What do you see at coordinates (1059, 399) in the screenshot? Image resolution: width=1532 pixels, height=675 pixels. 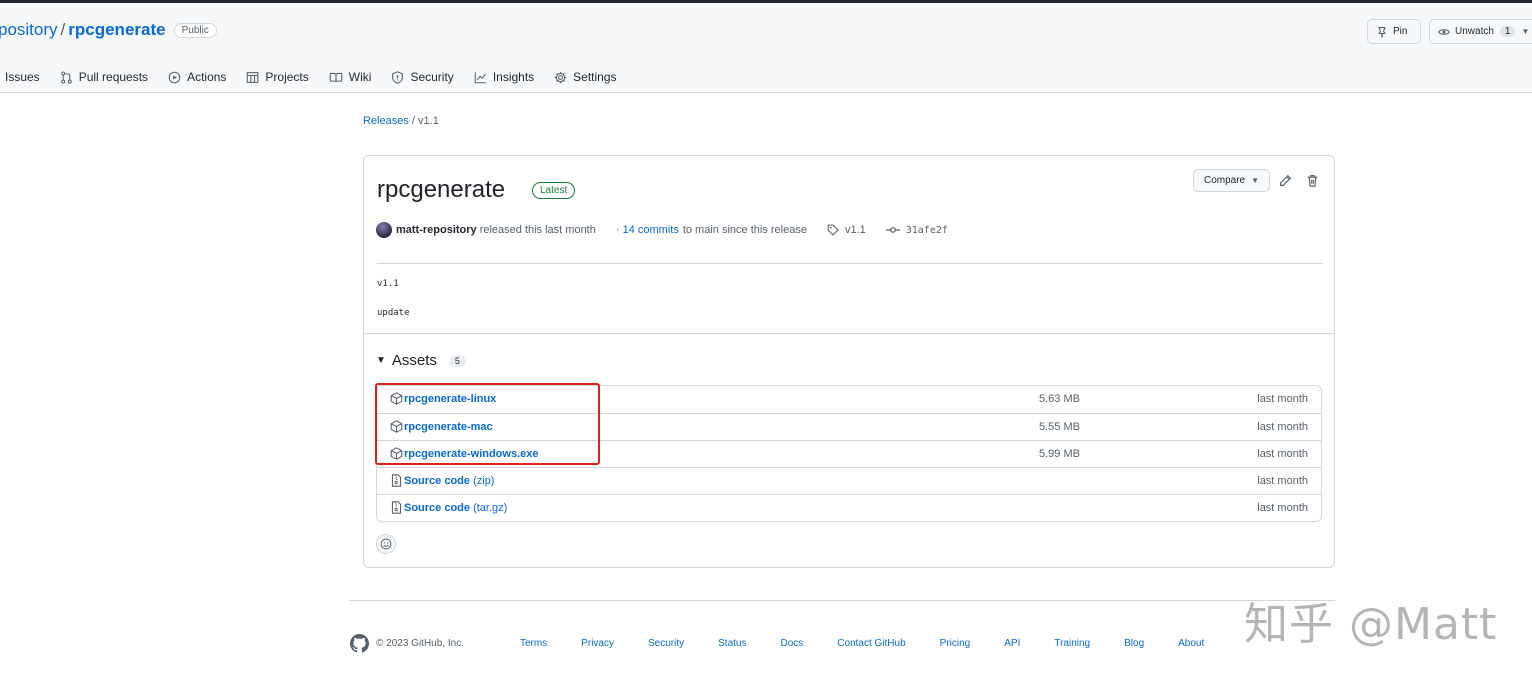 I see `asset-size: 5.63 MB` at bounding box center [1059, 399].